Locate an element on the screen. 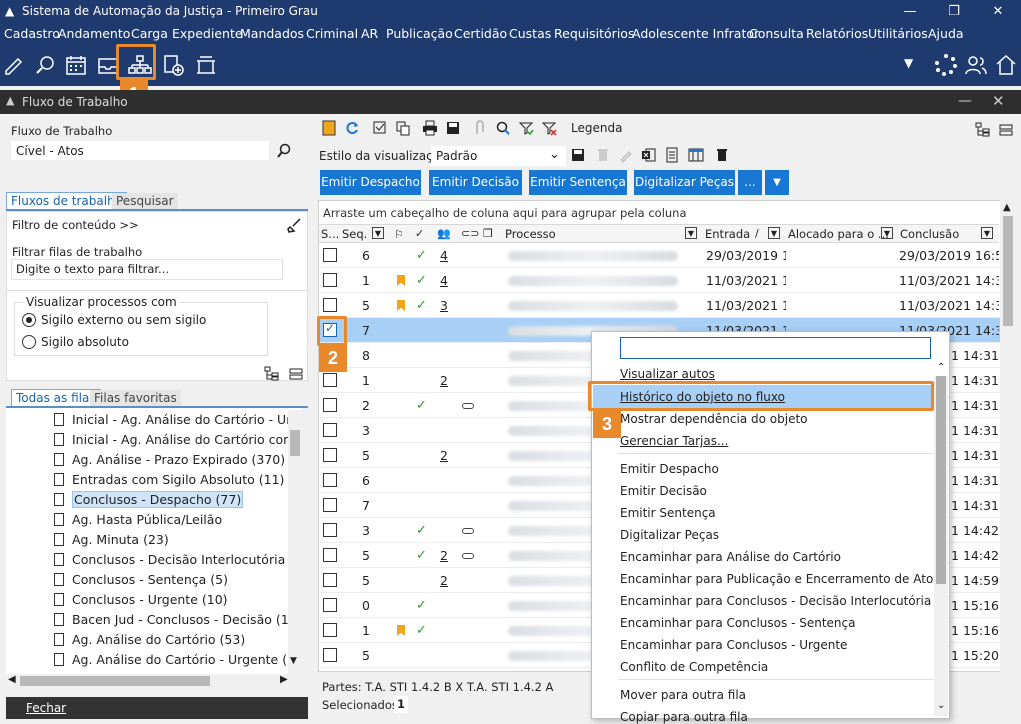 This screenshot has height=724, width=1021. filter-processo-icon: ▼ is located at coordinates (691, 233).